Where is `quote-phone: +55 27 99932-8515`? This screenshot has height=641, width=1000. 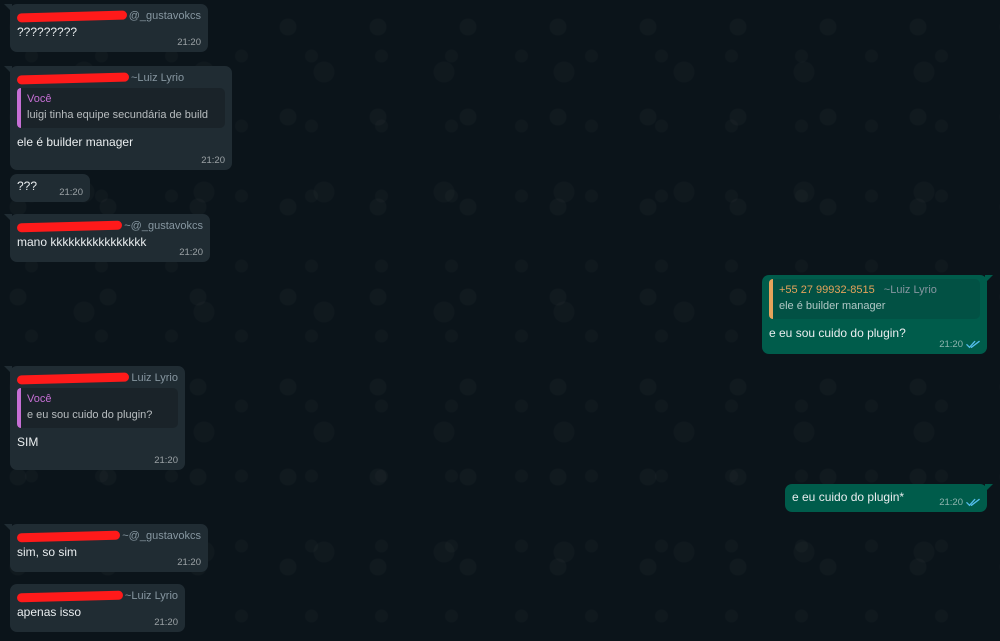
quote-phone: +55 27 99932-8515 is located at coordinates (827, 290).